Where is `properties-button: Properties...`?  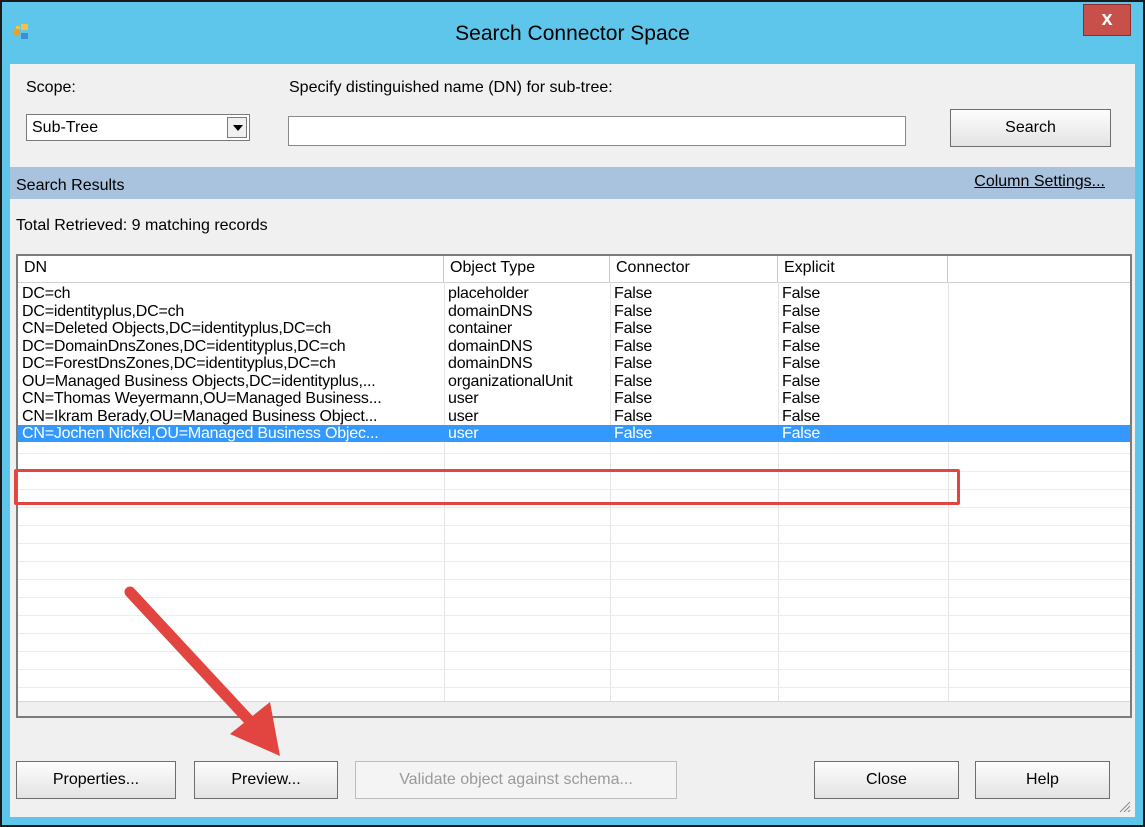
properties-button: Properties... is located at coordinates (96, 780).